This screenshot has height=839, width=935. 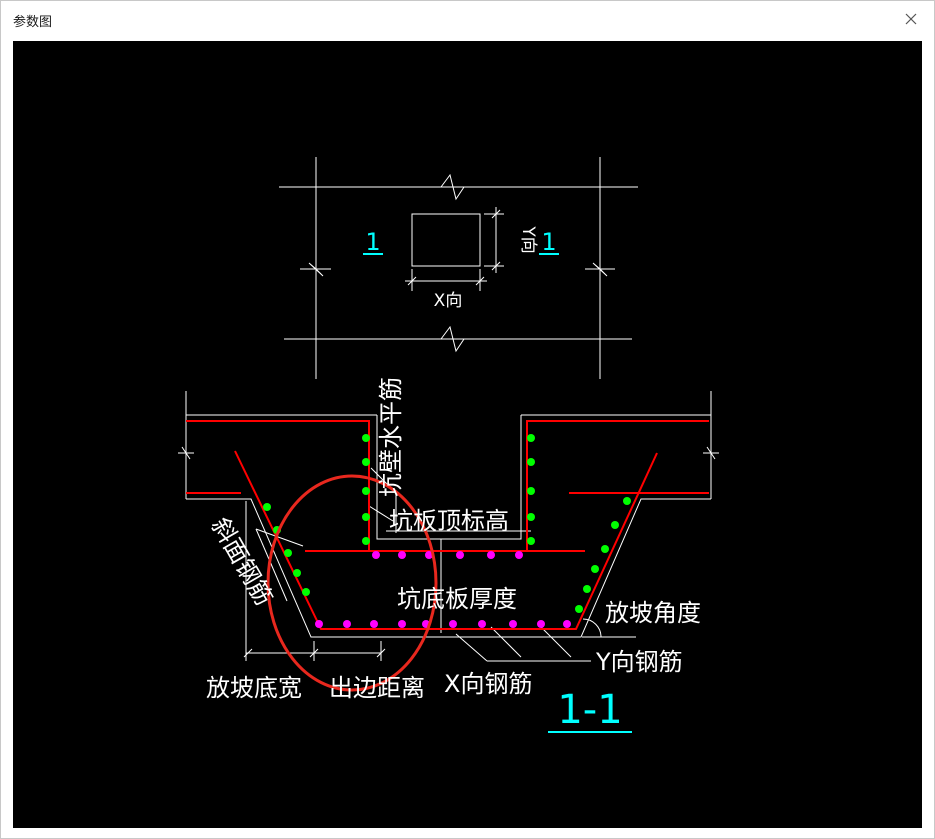 I want to click on window-title: 参数图, so click(x=33, y=22).